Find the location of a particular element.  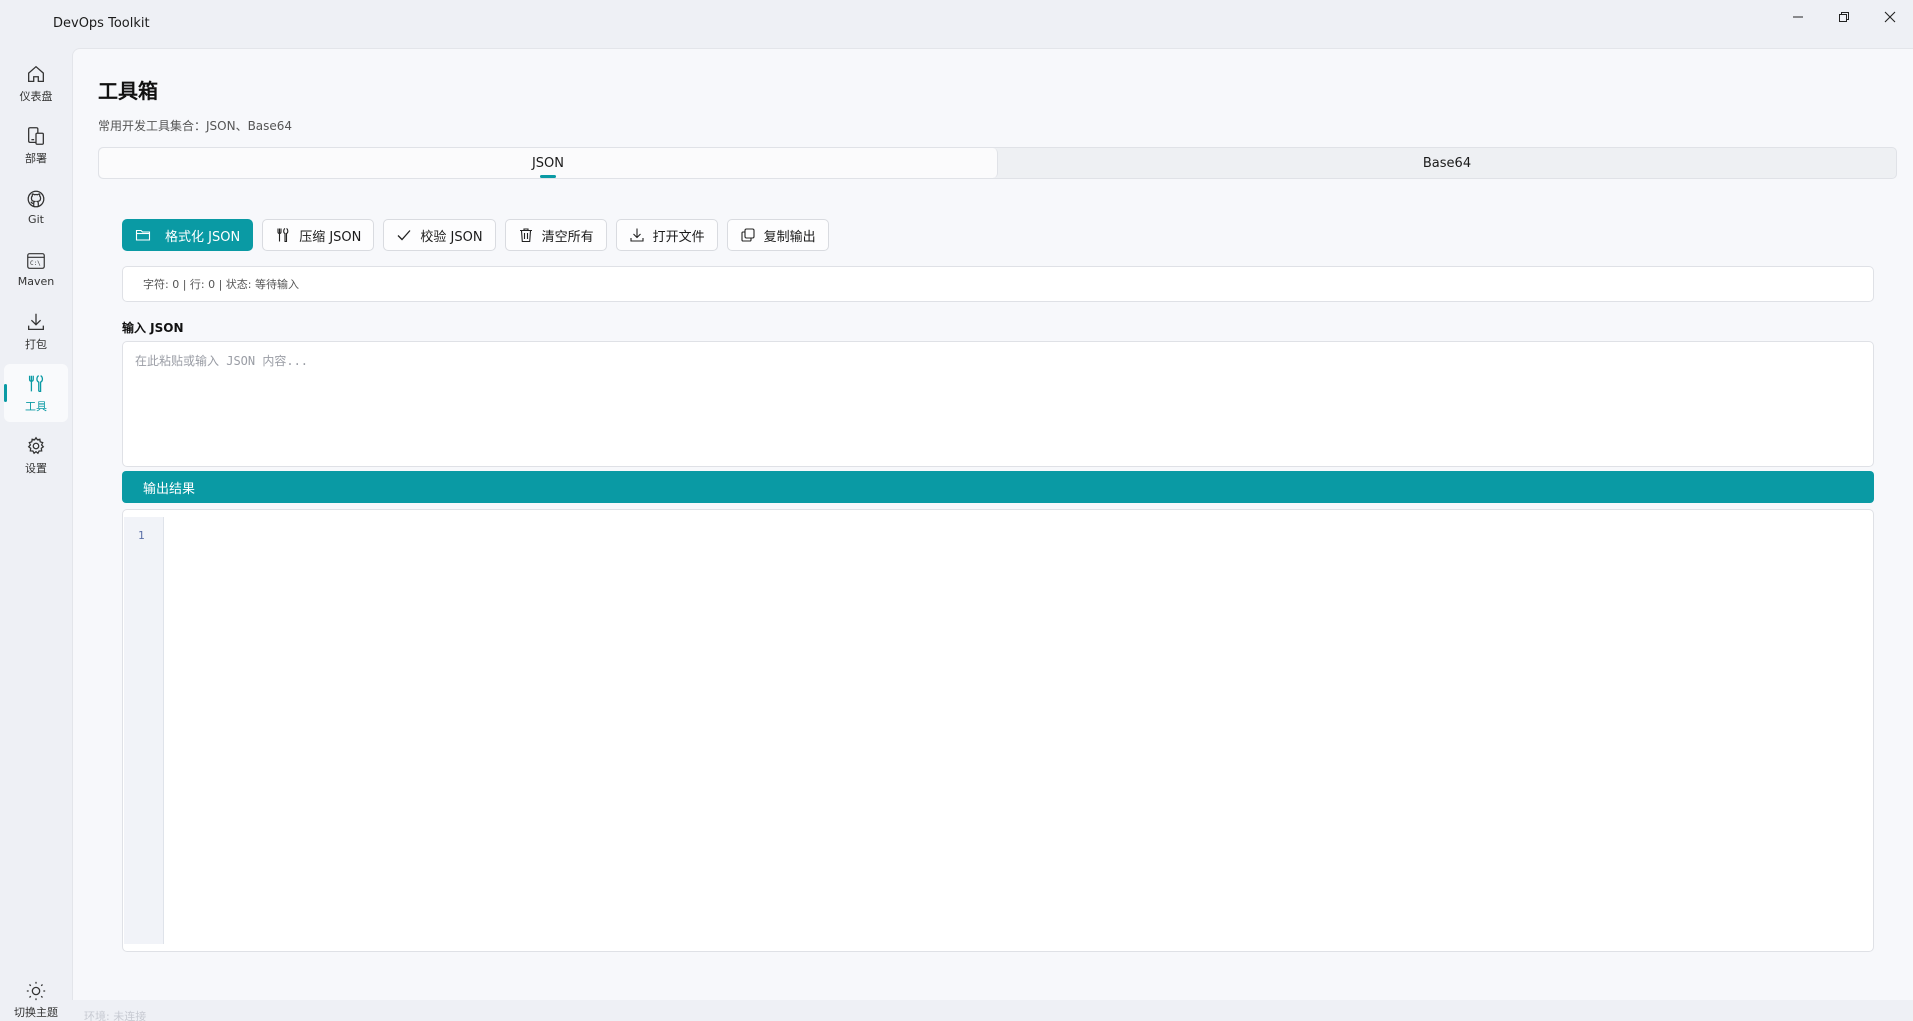

sidebar-item-maven: C:\ Maven is located at coordinates (36, 269).